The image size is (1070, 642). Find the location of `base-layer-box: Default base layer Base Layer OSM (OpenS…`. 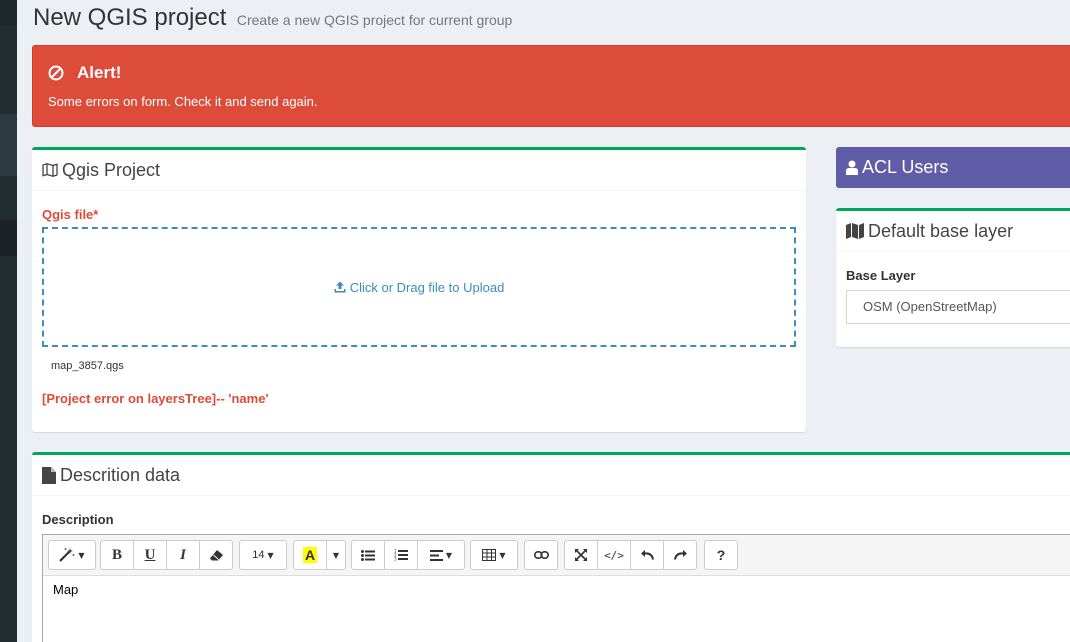

base-layer-box: Default base layer Base Layer OSM (OpenS… is located at coordinates (953, 277).